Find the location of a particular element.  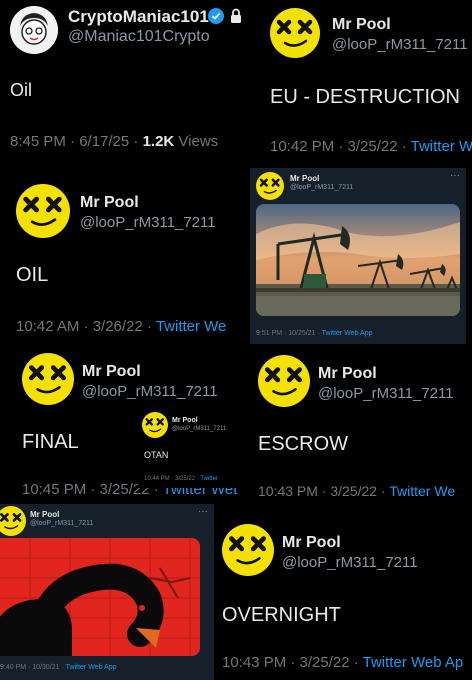

black-swan-photo is located at coordinates (100, 597).